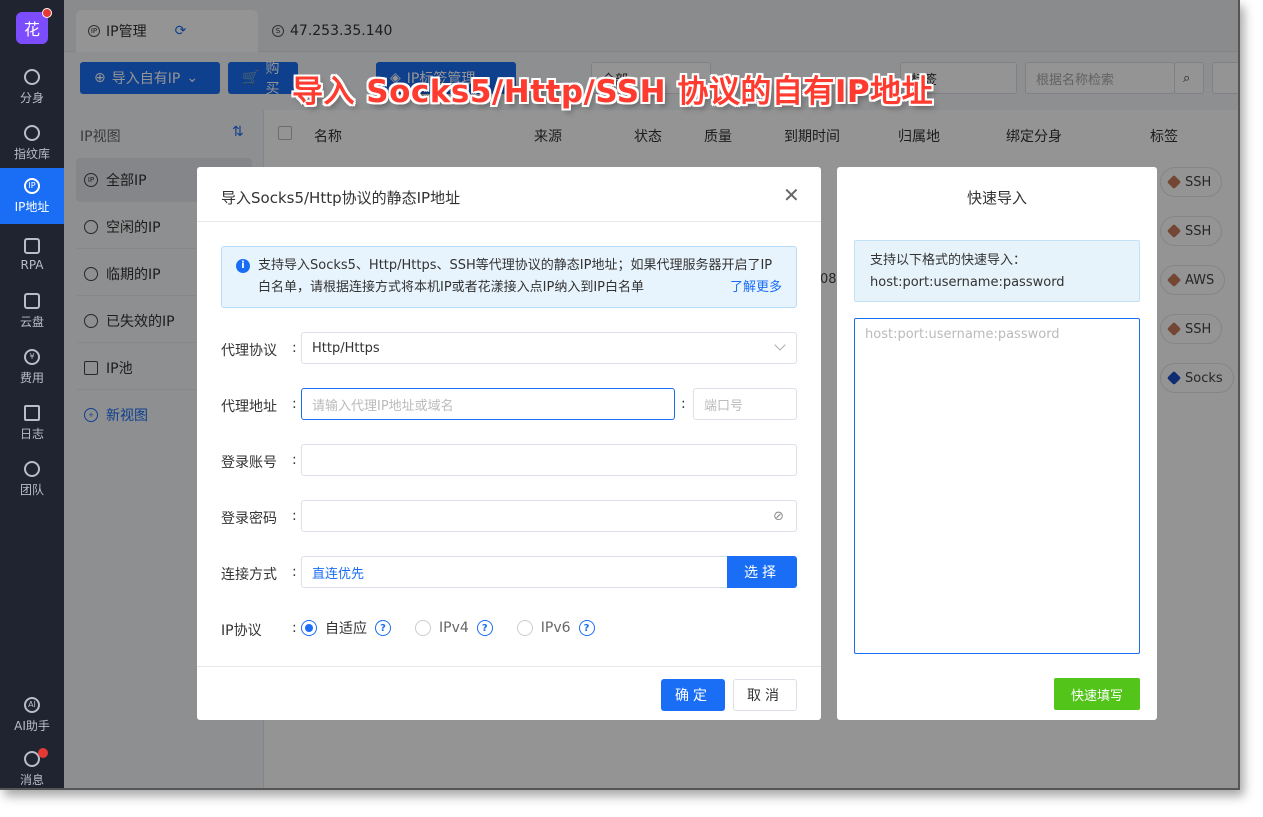 This screenshot has height=817, width=1263. What do you see at coordinates (32, 76) in the screenshot?
I see `profile-icon` at bounding box center [32, 76].